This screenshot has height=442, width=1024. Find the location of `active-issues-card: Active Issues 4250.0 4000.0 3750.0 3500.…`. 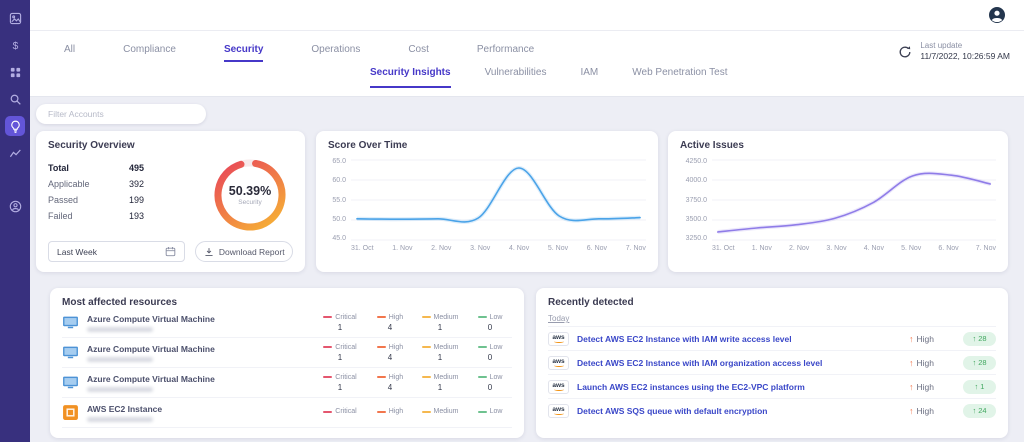

active-issues-card: Active Issues 4250.0 4000.0 3750.0 3500.… is located at coordinates (838, 201).